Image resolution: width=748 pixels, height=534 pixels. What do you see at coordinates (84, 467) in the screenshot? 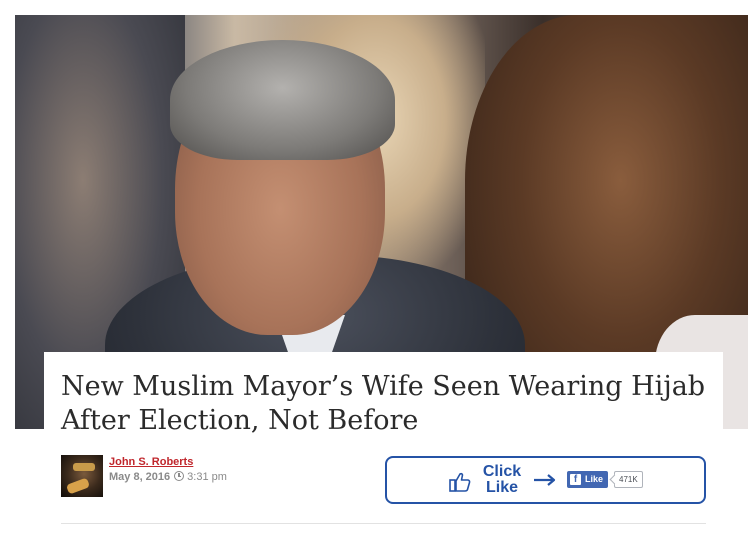
I see `avatar-hat` at bounding box center [84, 467].